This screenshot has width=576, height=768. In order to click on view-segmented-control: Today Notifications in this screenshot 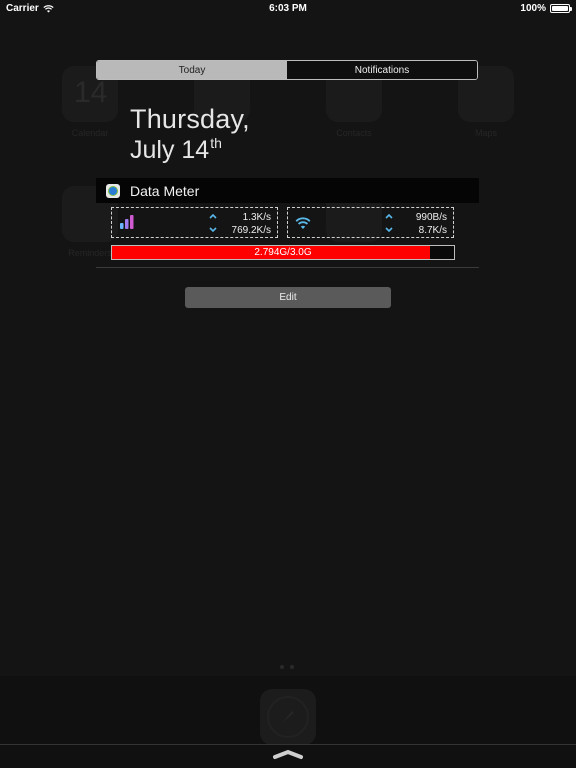, I will do `click(287, 70)`.